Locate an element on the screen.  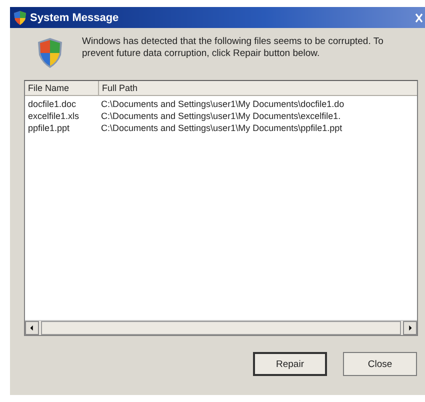
column-header: File Name is located at coordinates (62, 88).